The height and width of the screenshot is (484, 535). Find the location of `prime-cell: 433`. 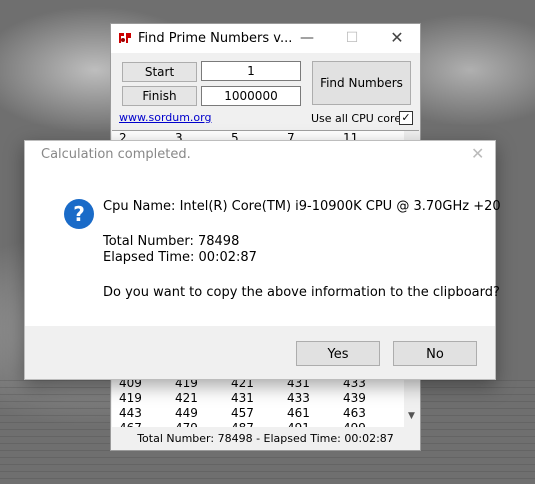

prime-cell: 433 is located at coordinates (298, 398).